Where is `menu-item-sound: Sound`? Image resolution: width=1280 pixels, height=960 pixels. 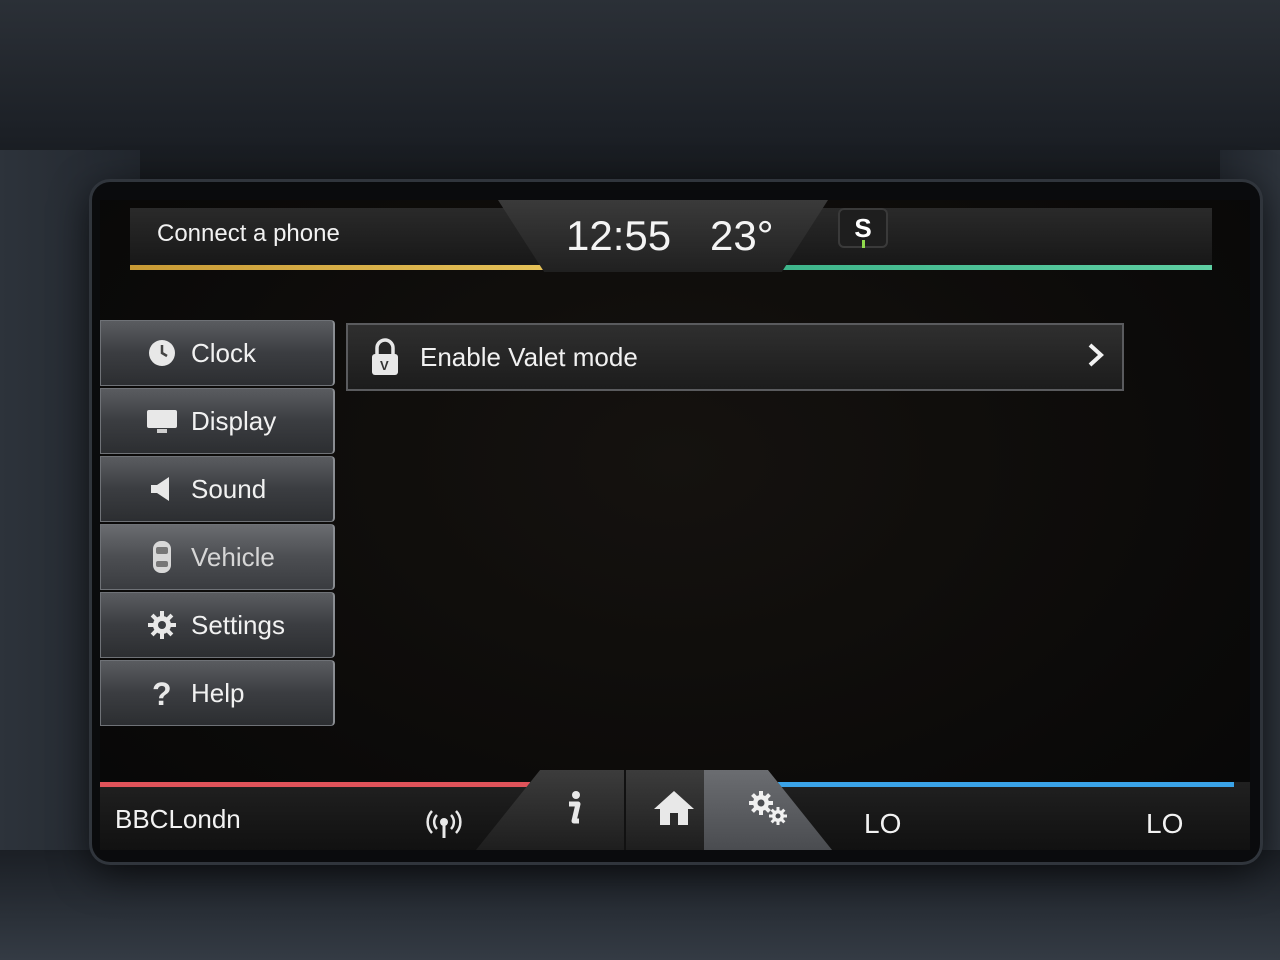
menu-item-sound: Sound is located at coordinates (217, 489).